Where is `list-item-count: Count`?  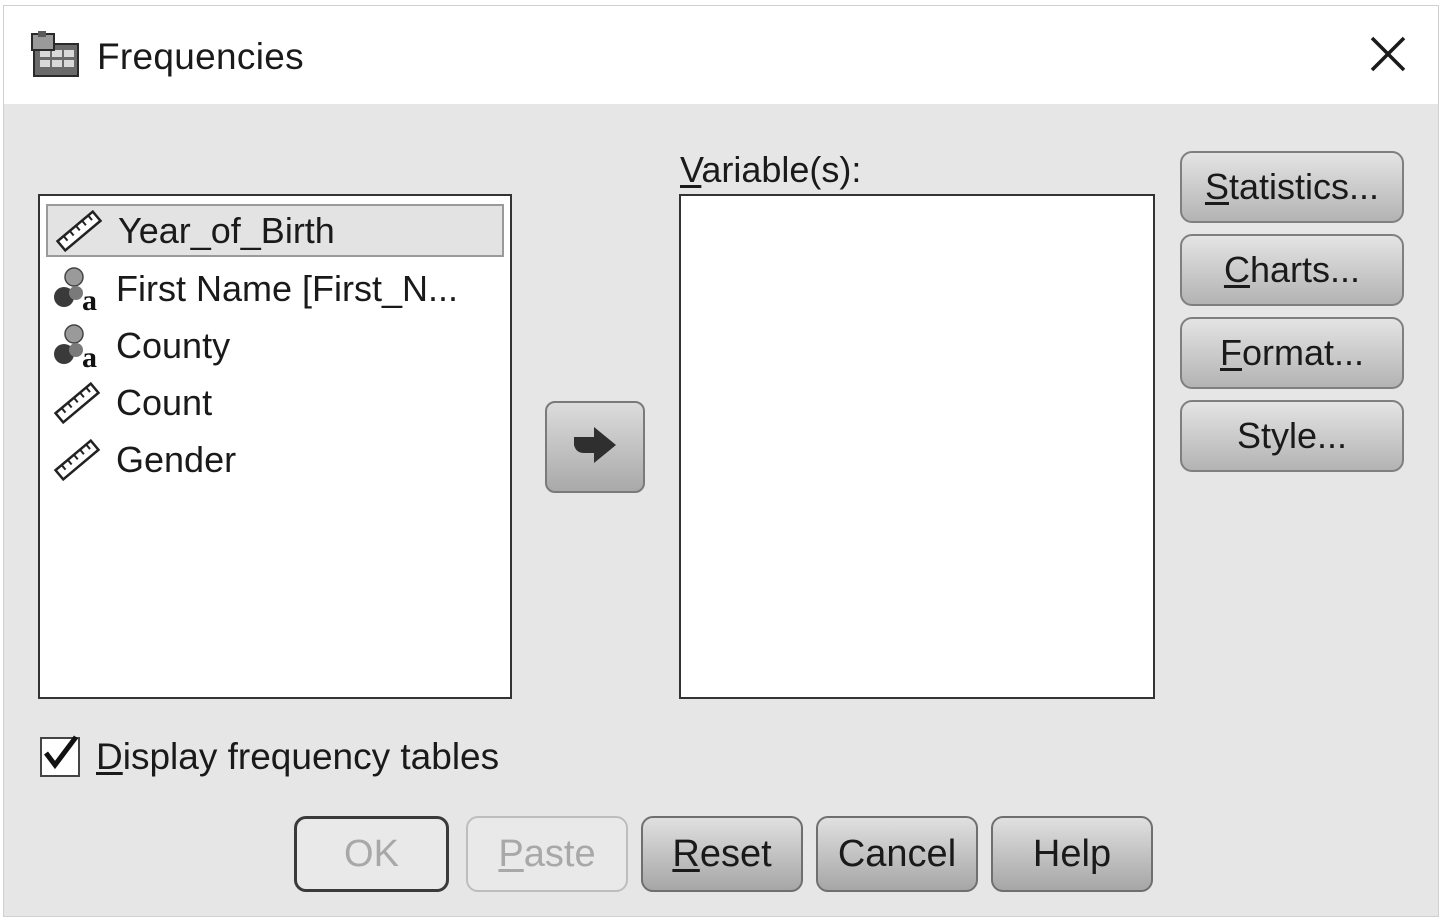 list-item-count: Count is located at coordinates (275, 402).